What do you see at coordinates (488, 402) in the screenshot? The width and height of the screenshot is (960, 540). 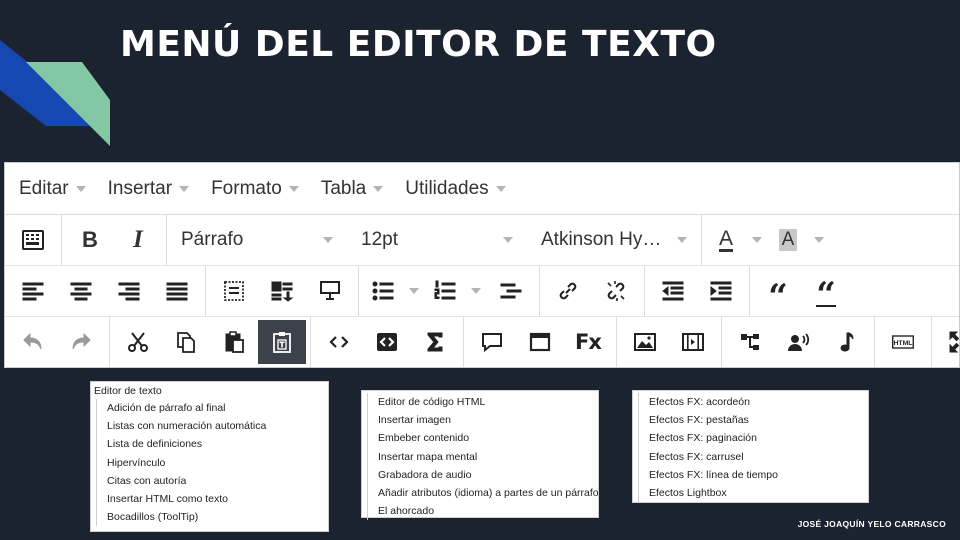 I see `list-item: Editor de código HTML` at bounding box center [488, 402].